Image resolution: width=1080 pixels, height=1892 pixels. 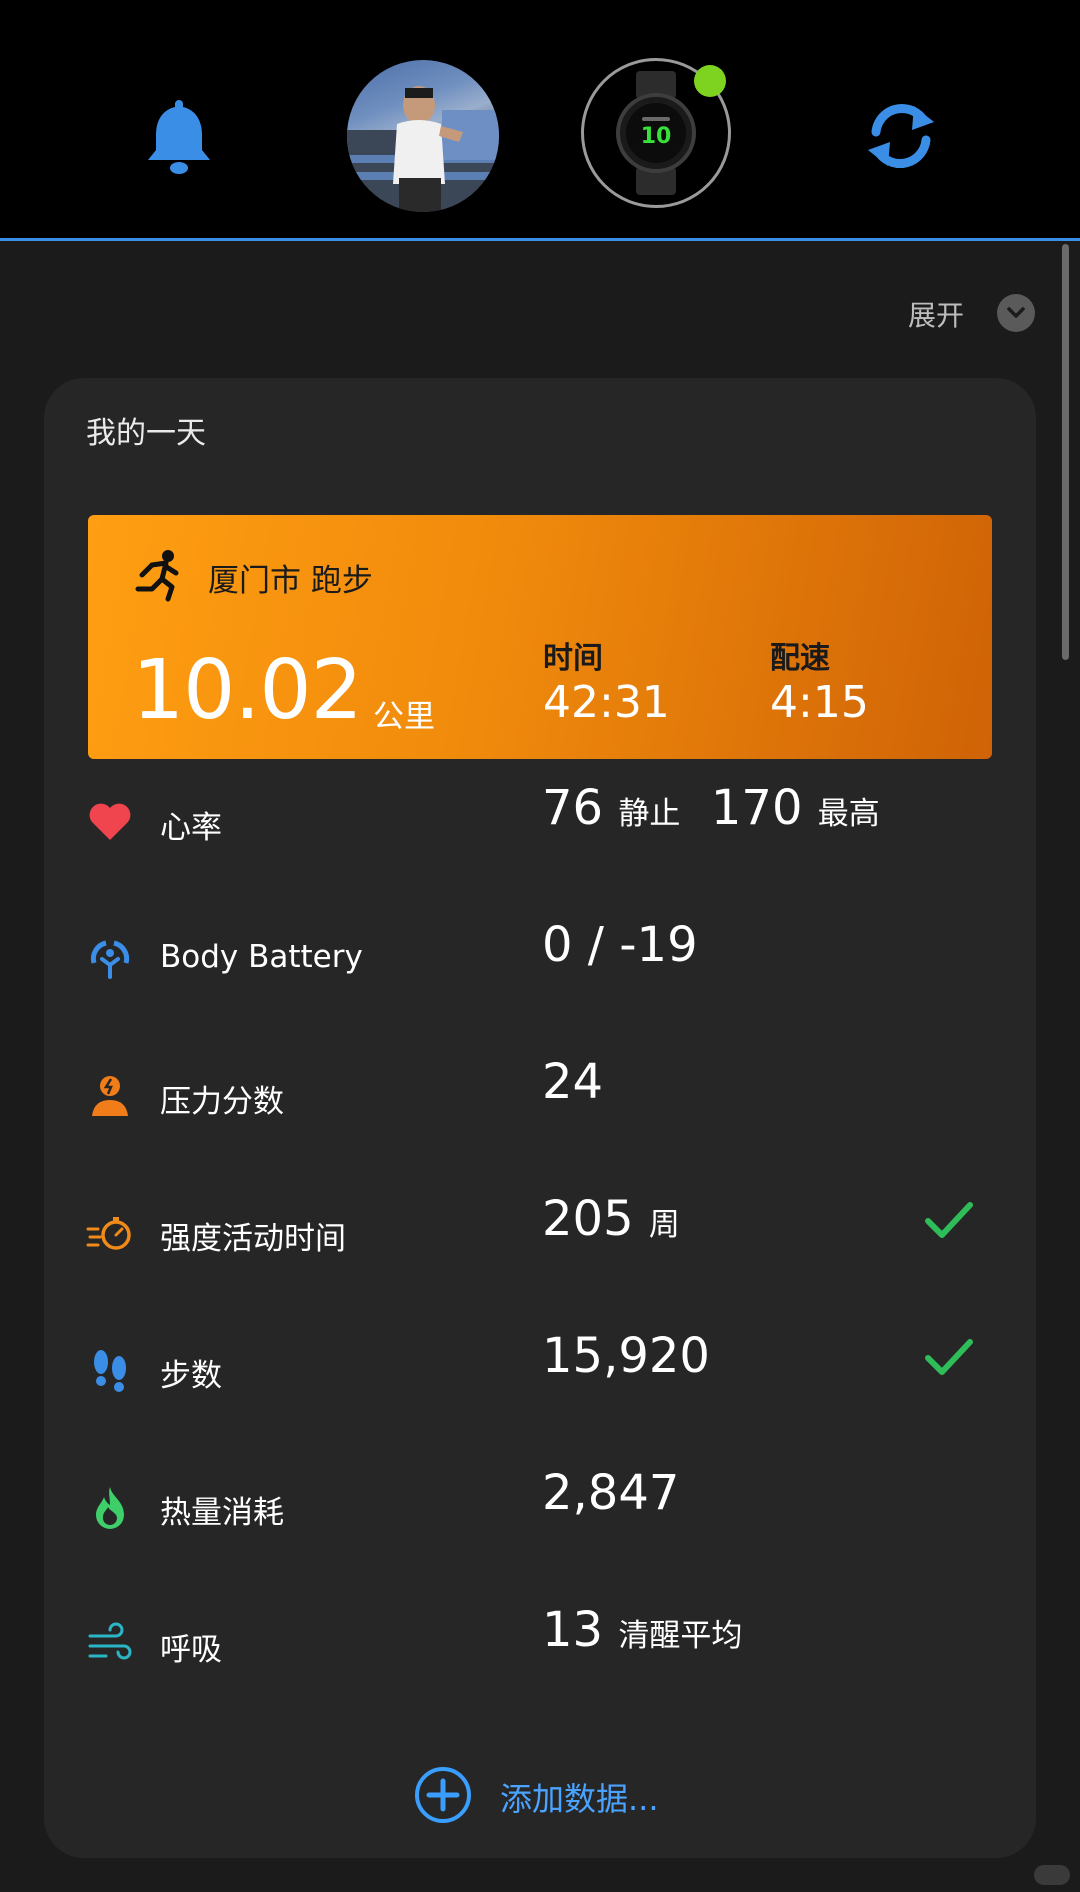 I want to click on card-title: 我的一天, so click(x=146, y=433).